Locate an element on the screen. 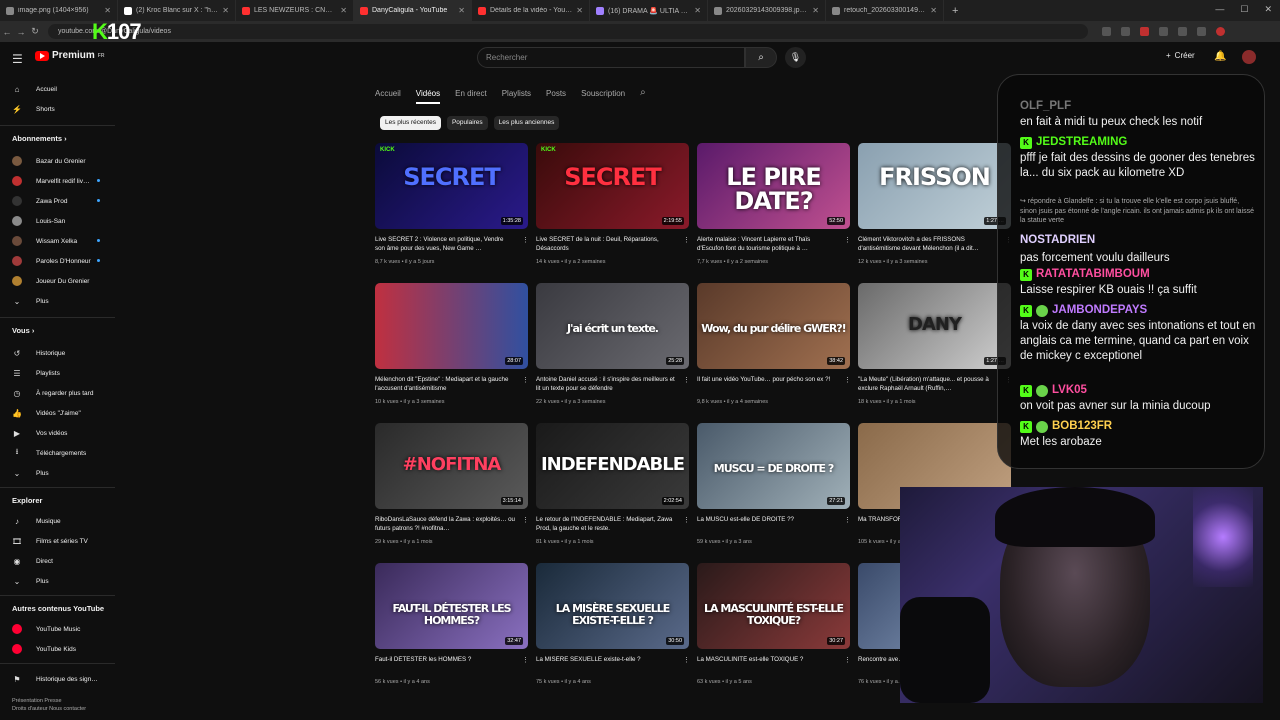 The width and height of the screenshot is (1280, 720). video-thumbnail: #NOFITNA 3:15:14 is located at coordinates (451, 466).